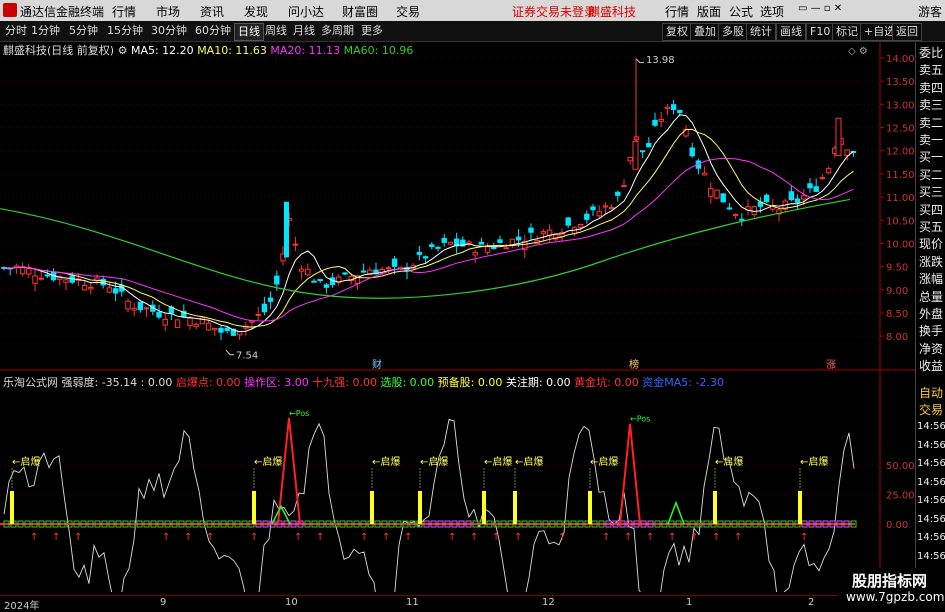 This screenshot has width=945, height=612. What do you see at coordinates (677, 11) in the screenshot?
I see `menu-right-hangqing: 行情` at bounding box center [677, 11].